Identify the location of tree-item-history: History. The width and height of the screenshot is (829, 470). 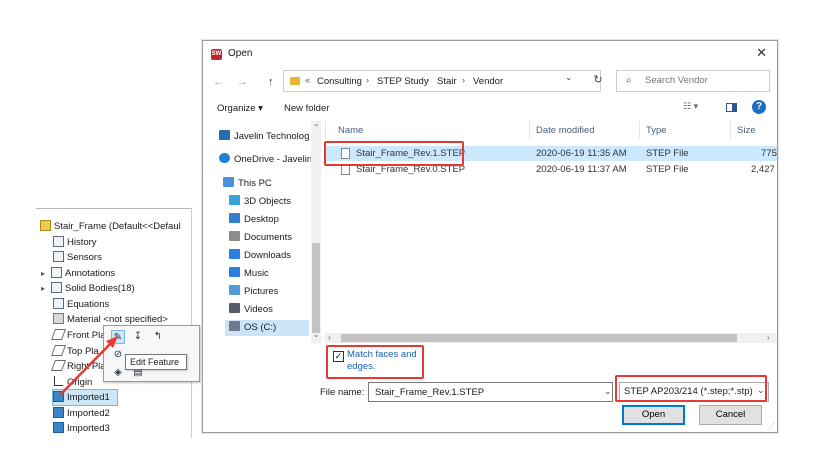
(75, 242).